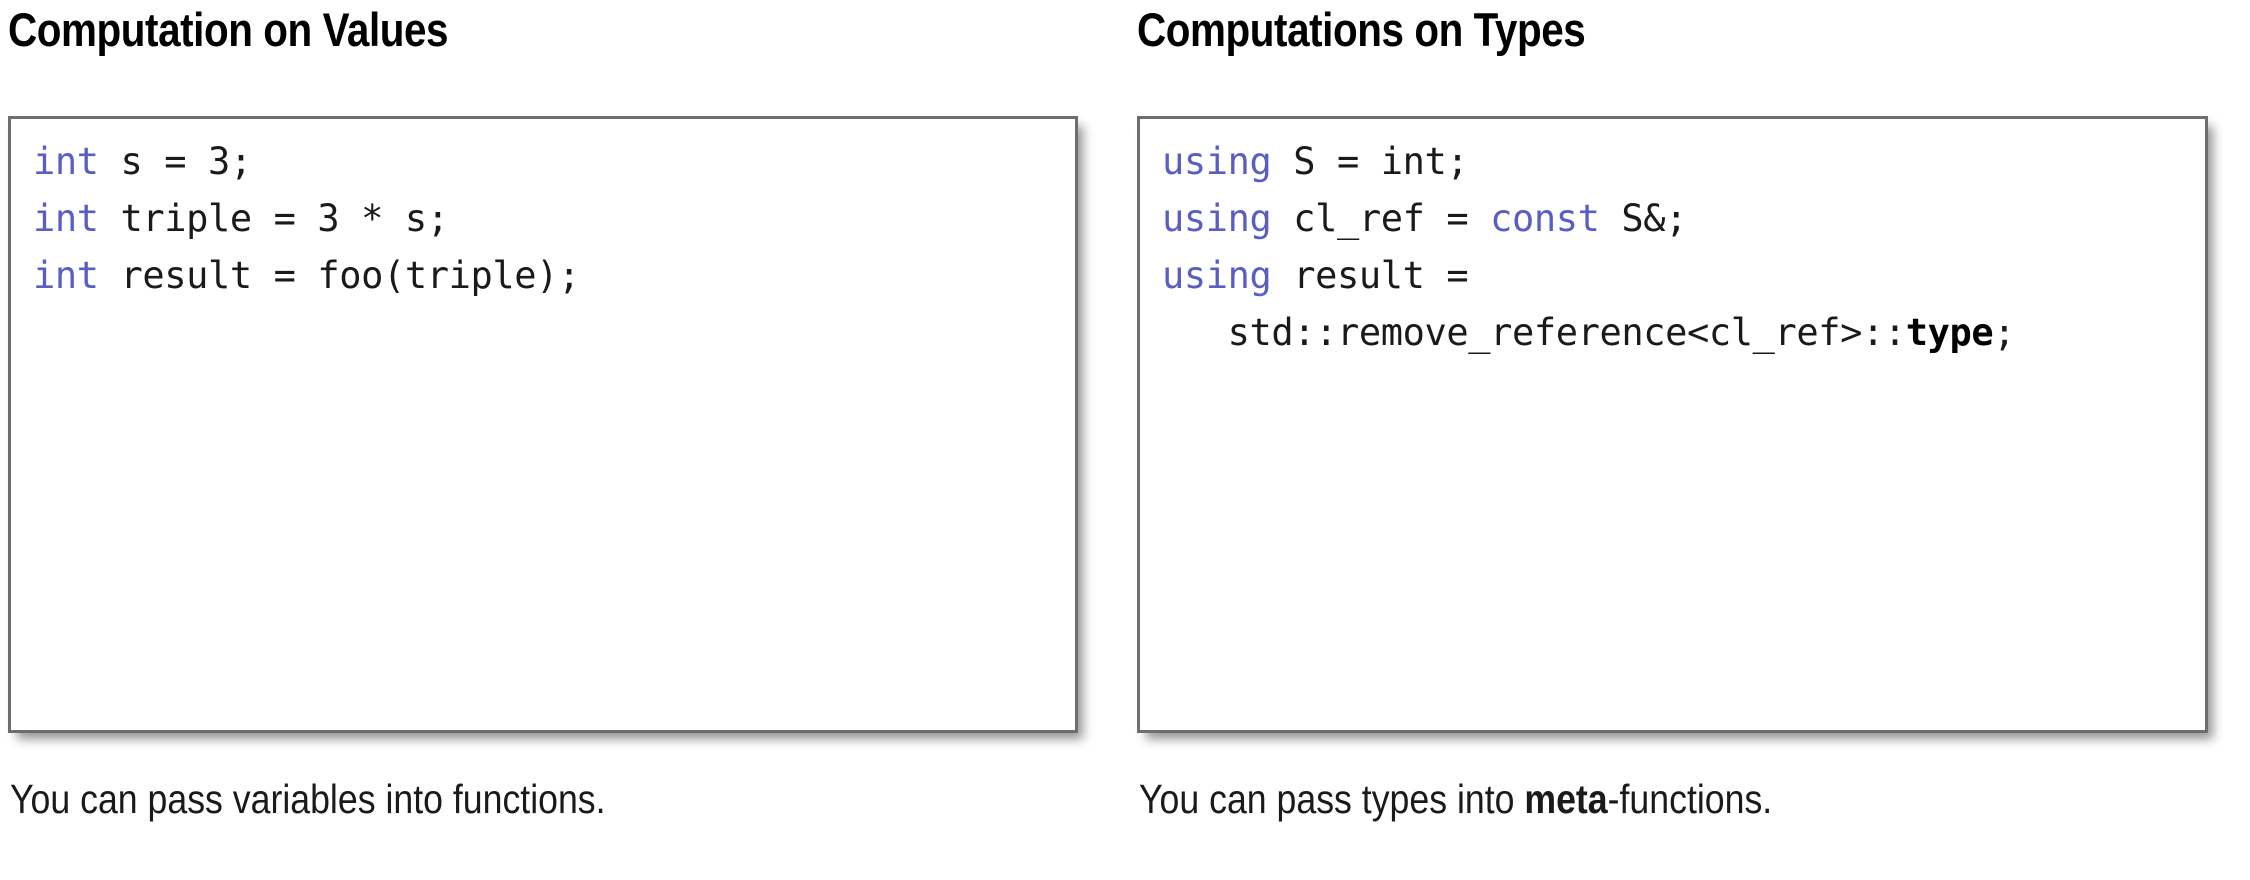  What do you see at coordinates (1534, 332) in the screenshot?
I see `code-token: std::remove_reference<cl_ref>::` at bounding box center [1534, 332].